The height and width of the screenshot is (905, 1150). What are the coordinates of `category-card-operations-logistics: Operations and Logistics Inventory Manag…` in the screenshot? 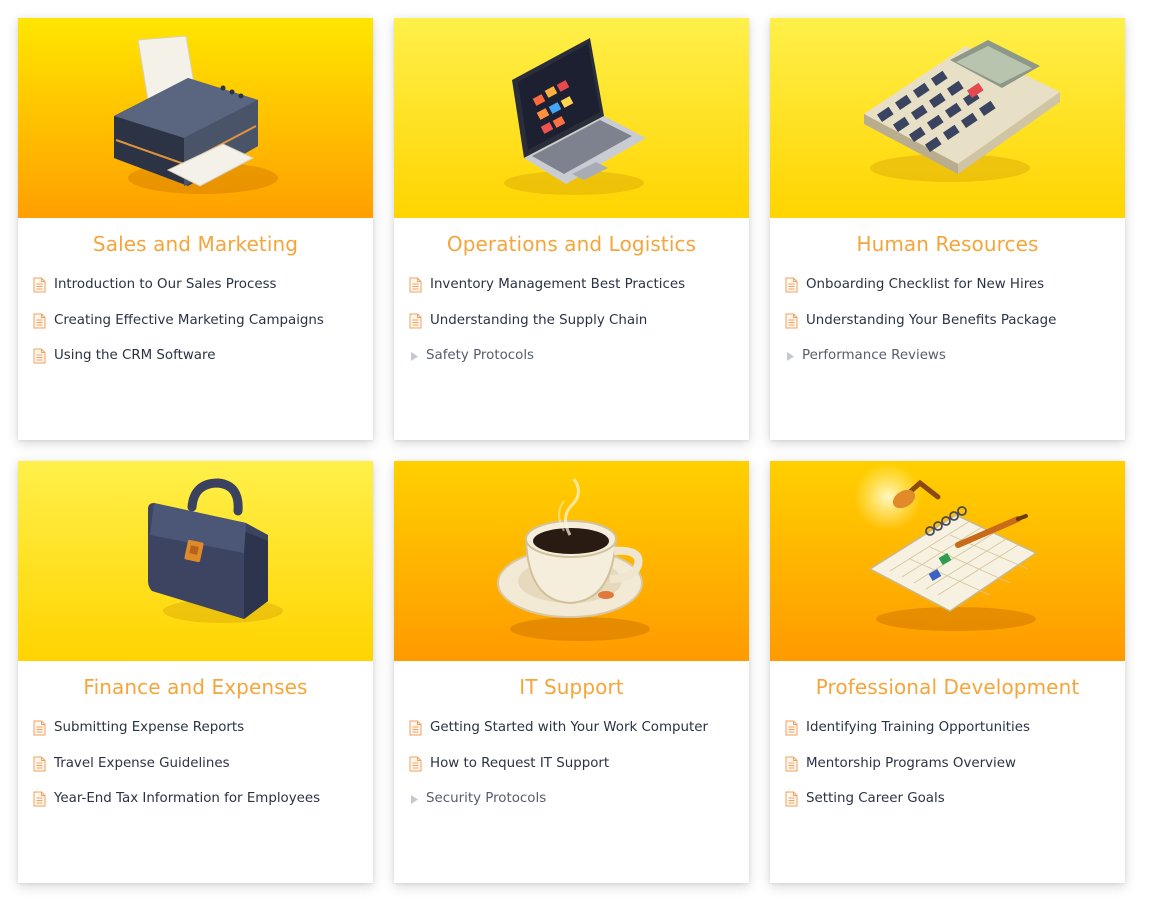 It's located at (571, 229).